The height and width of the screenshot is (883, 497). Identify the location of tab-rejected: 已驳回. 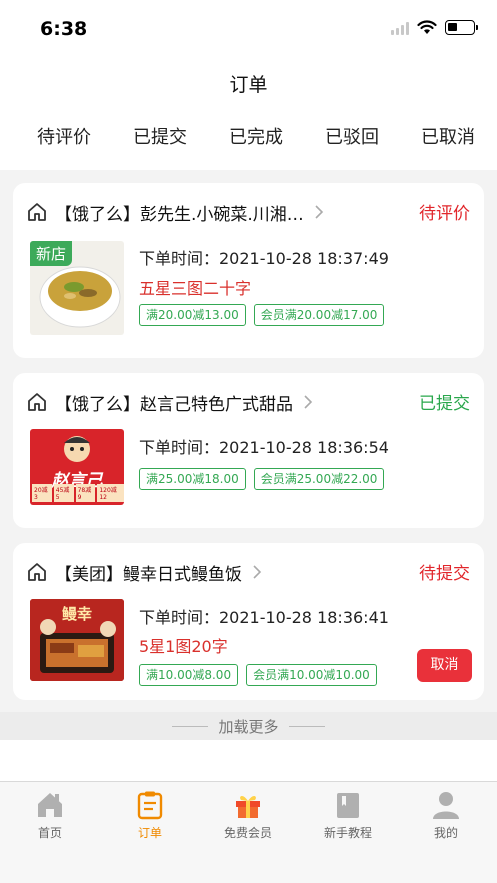
(352, 136).